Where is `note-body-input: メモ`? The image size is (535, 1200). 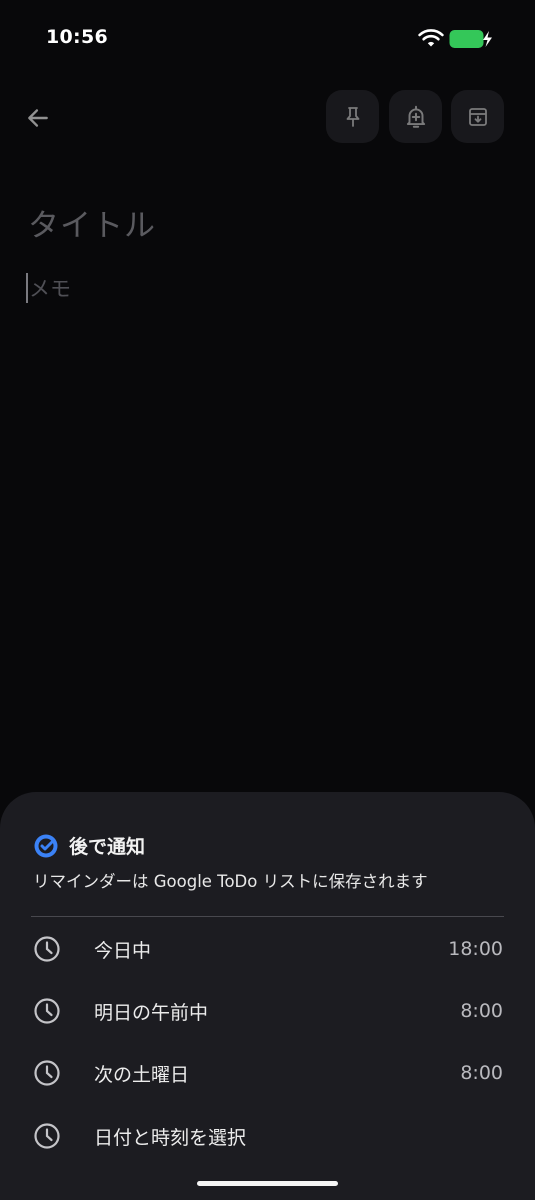
note-body-input: メモ is located at coordinates (48, 288).